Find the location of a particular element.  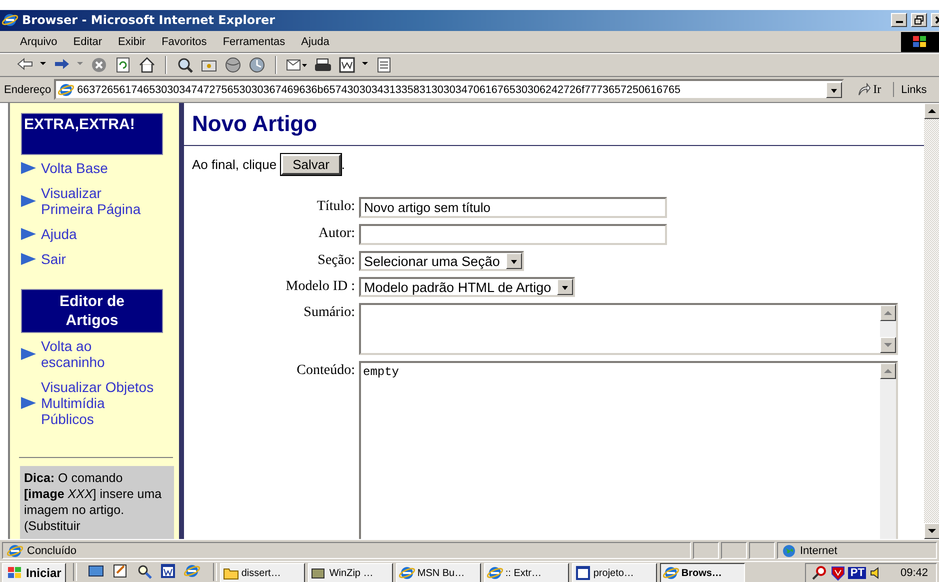

field-label: Conteúdo: is located at coordinates (325, 371).